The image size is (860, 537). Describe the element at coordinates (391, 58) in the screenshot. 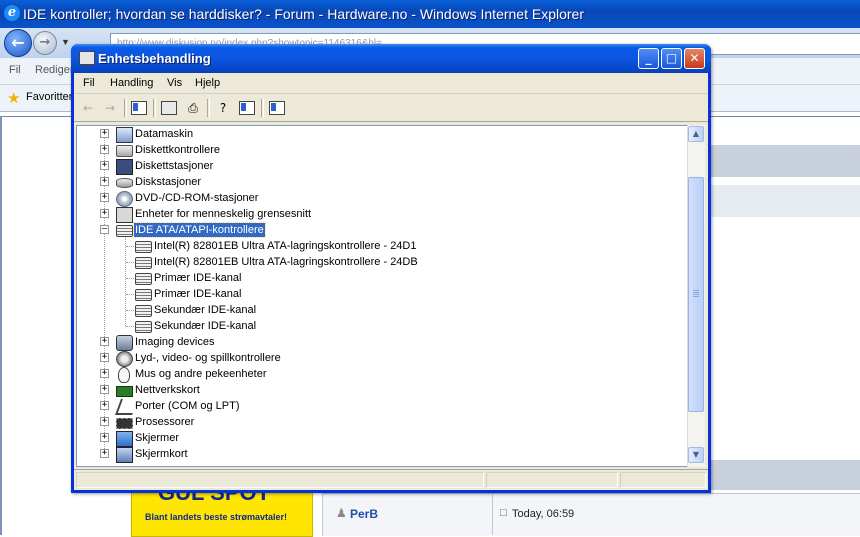

I see `device-manager-titlebar: Enhetsbehandling _ □ ✕` at that location.